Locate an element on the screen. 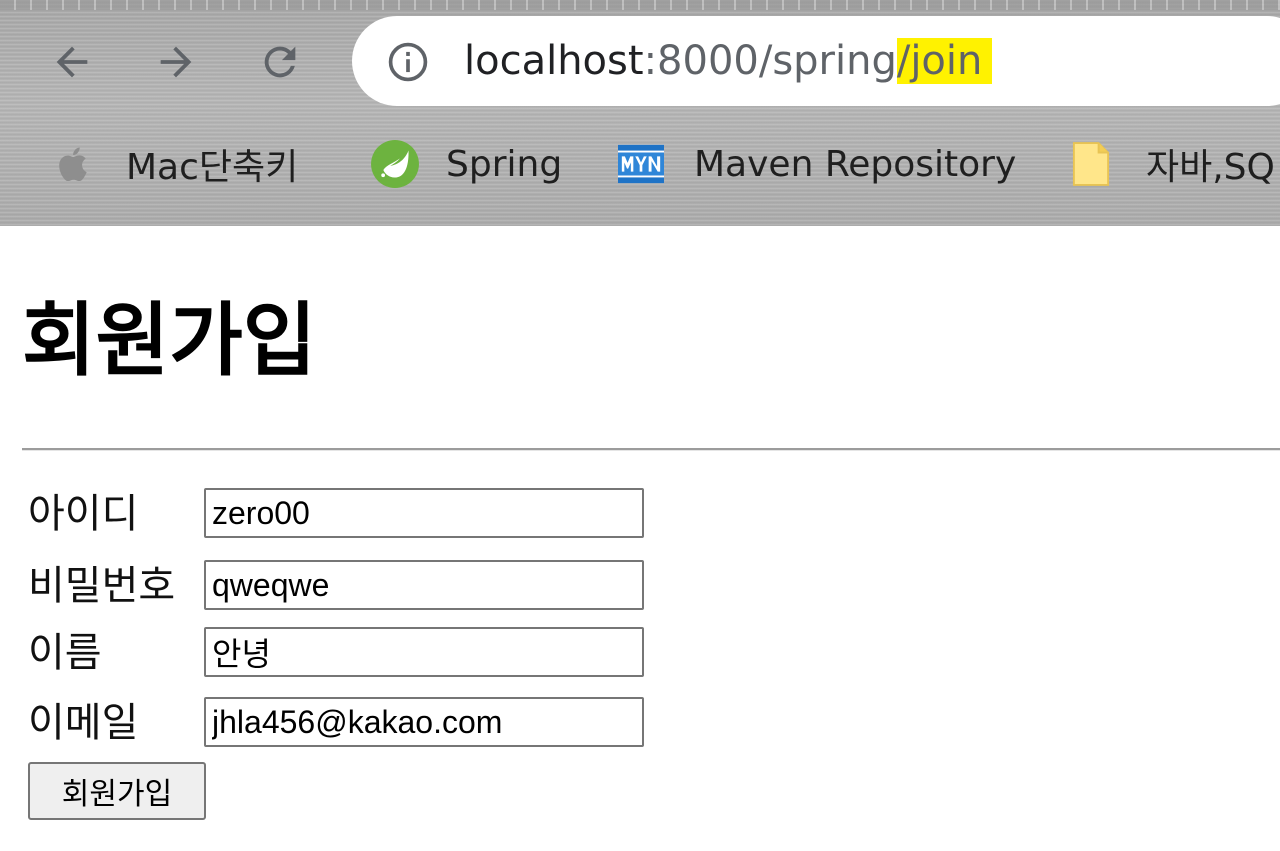  bookmark-maven-repository: Maven Repository is located at coordinates (817, 164).